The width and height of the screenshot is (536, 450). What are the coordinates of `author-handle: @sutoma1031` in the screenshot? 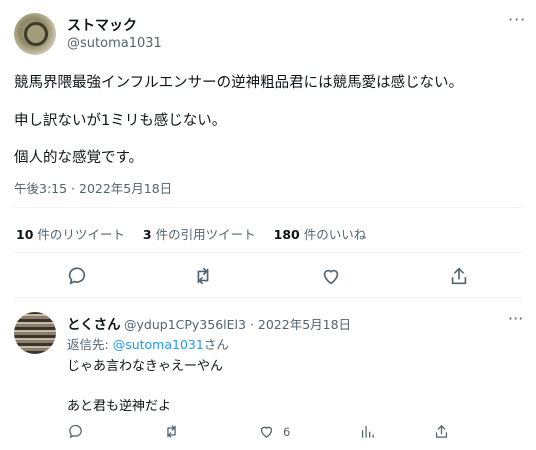 It's located at (114, 43).